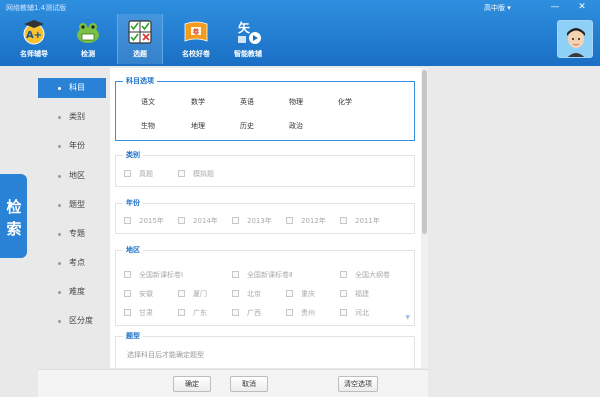 The height and width of the screenshot is (397, 600). Describe the element at coordinates (247, 126) in the screenshot. I see `subject-history: 历史` at that location.